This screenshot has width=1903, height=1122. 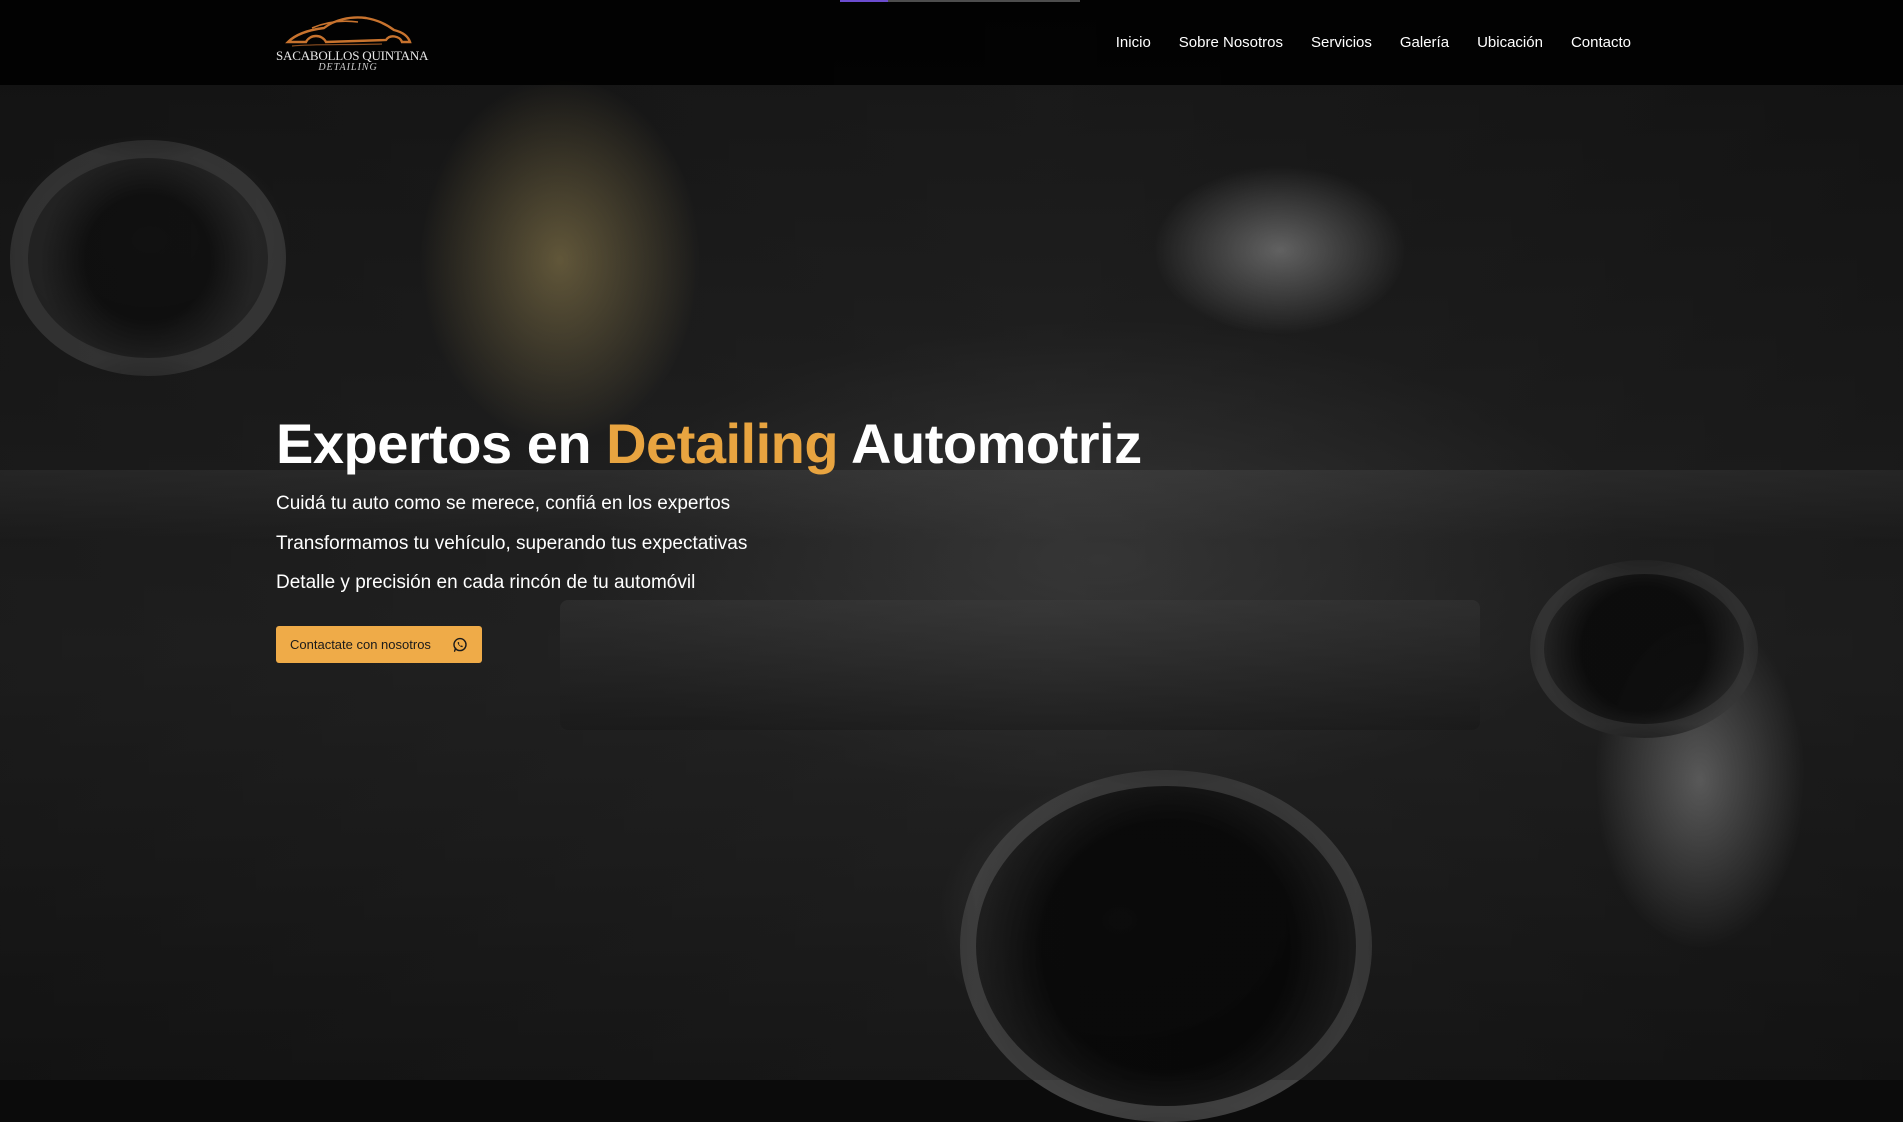 What do you see at coordinates (1424, 43) in the screenshot?
I see `nav-item-galeria: Galería` at bounding box center [1424, 43].